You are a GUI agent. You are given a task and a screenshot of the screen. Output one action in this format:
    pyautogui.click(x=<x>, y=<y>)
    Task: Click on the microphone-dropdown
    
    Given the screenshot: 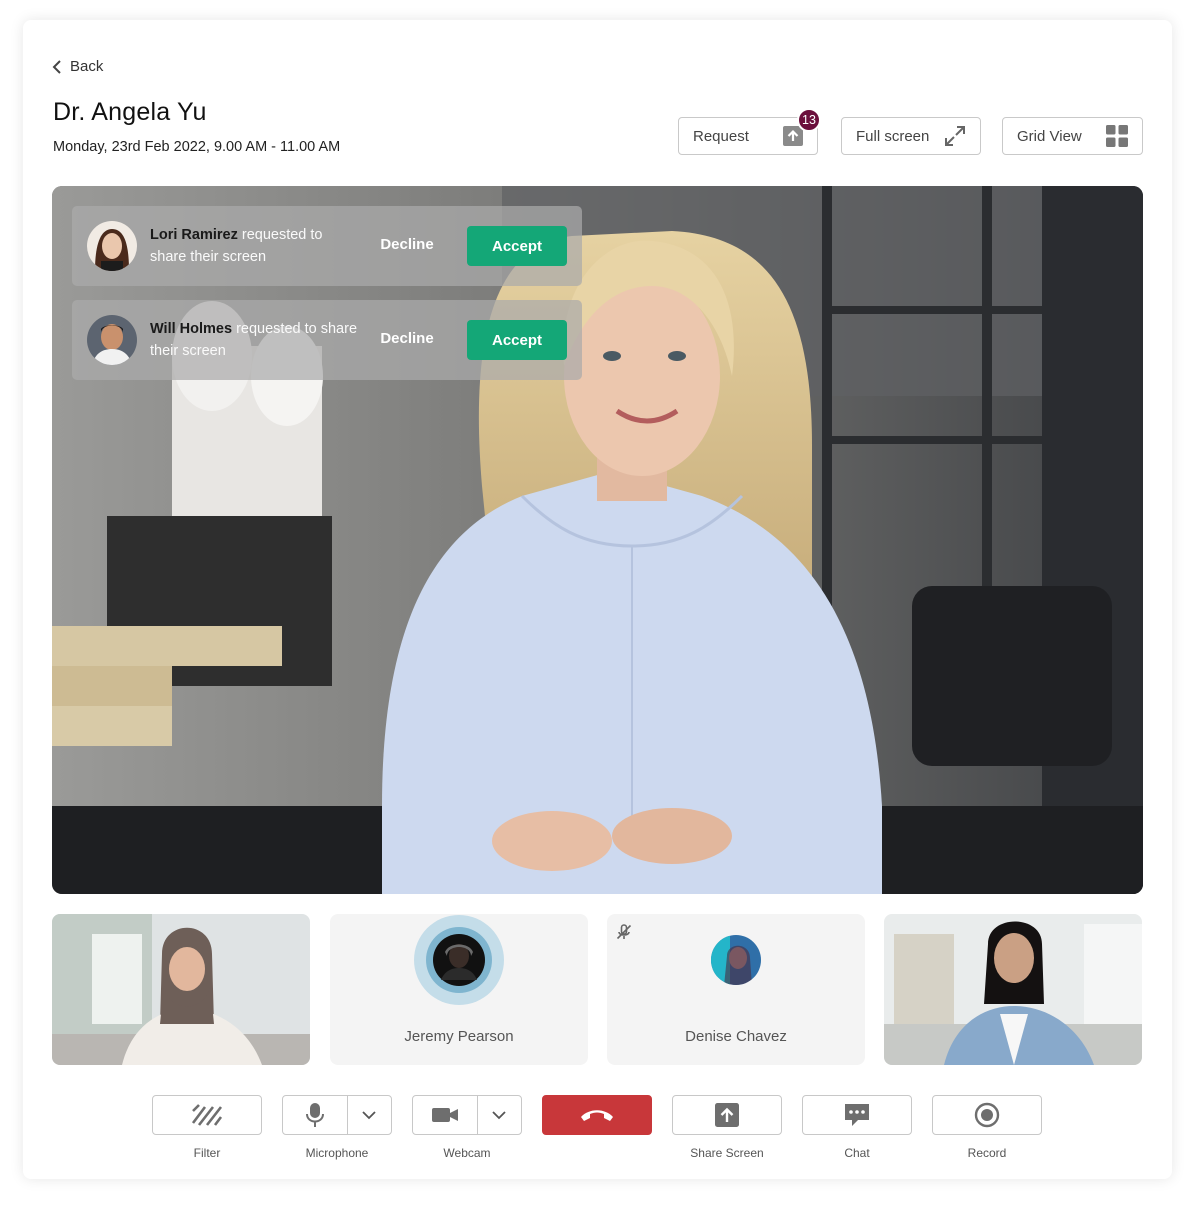 What is the action you would take?
    pyautogui.click(x=369, y=1115)
    